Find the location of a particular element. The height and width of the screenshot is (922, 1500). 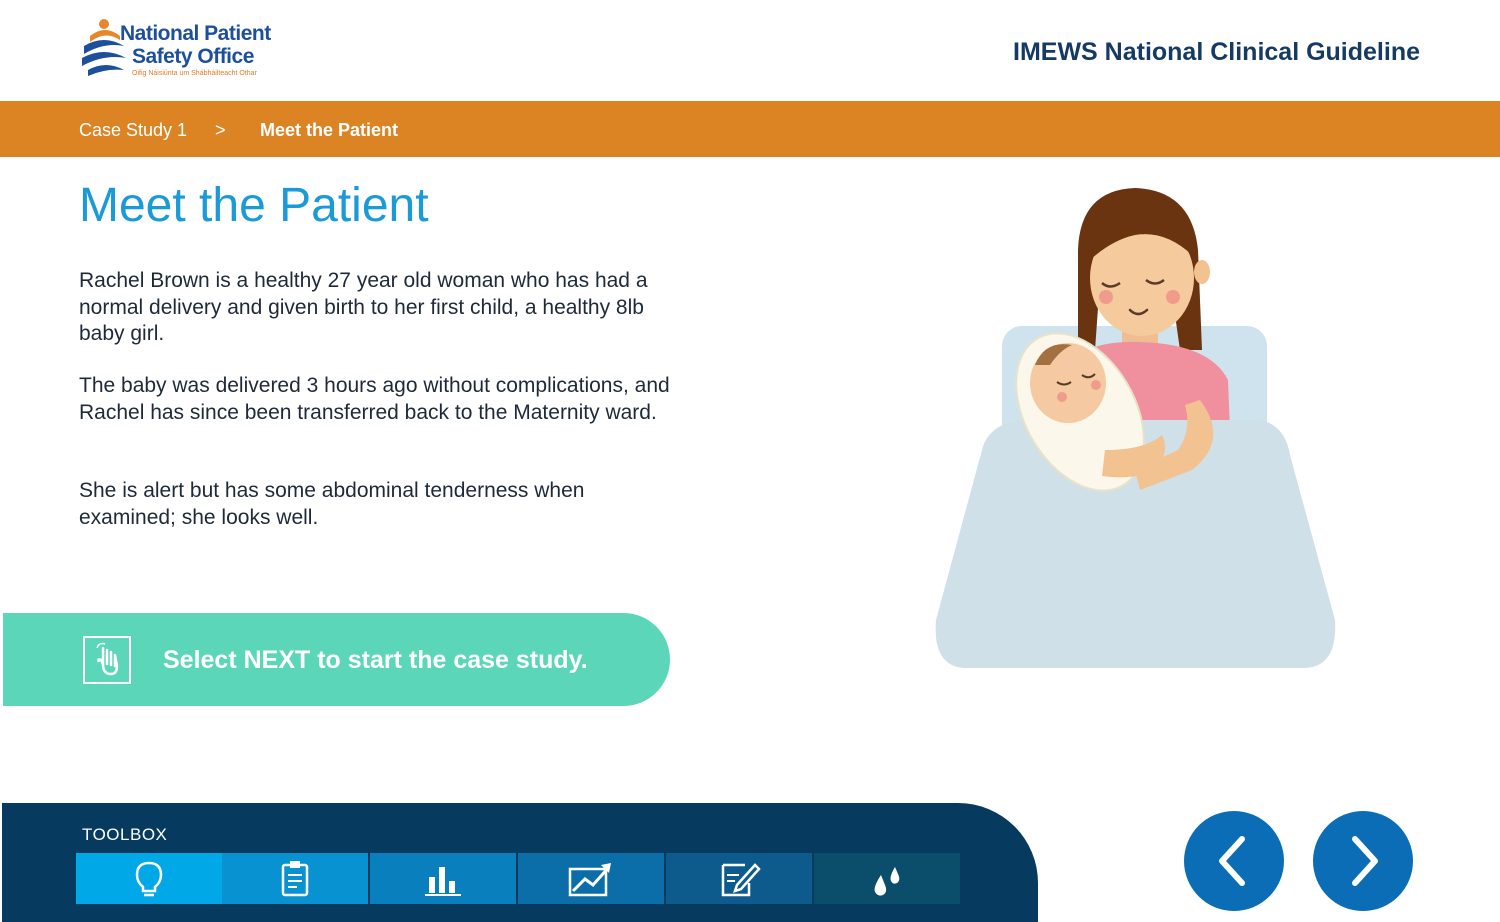

chevron-right-icon is located at coordinates (1365, 861).